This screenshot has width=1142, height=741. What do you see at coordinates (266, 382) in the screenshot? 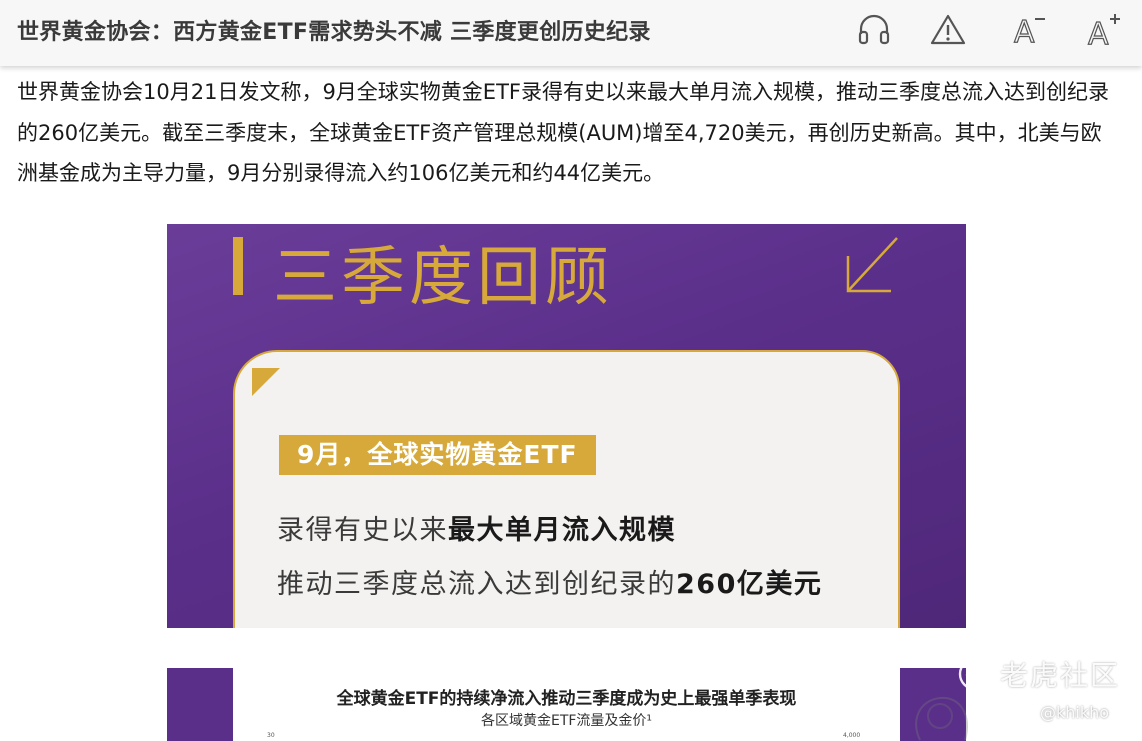
I see `corner-triangle-icon` at bounding box center [266, 382].